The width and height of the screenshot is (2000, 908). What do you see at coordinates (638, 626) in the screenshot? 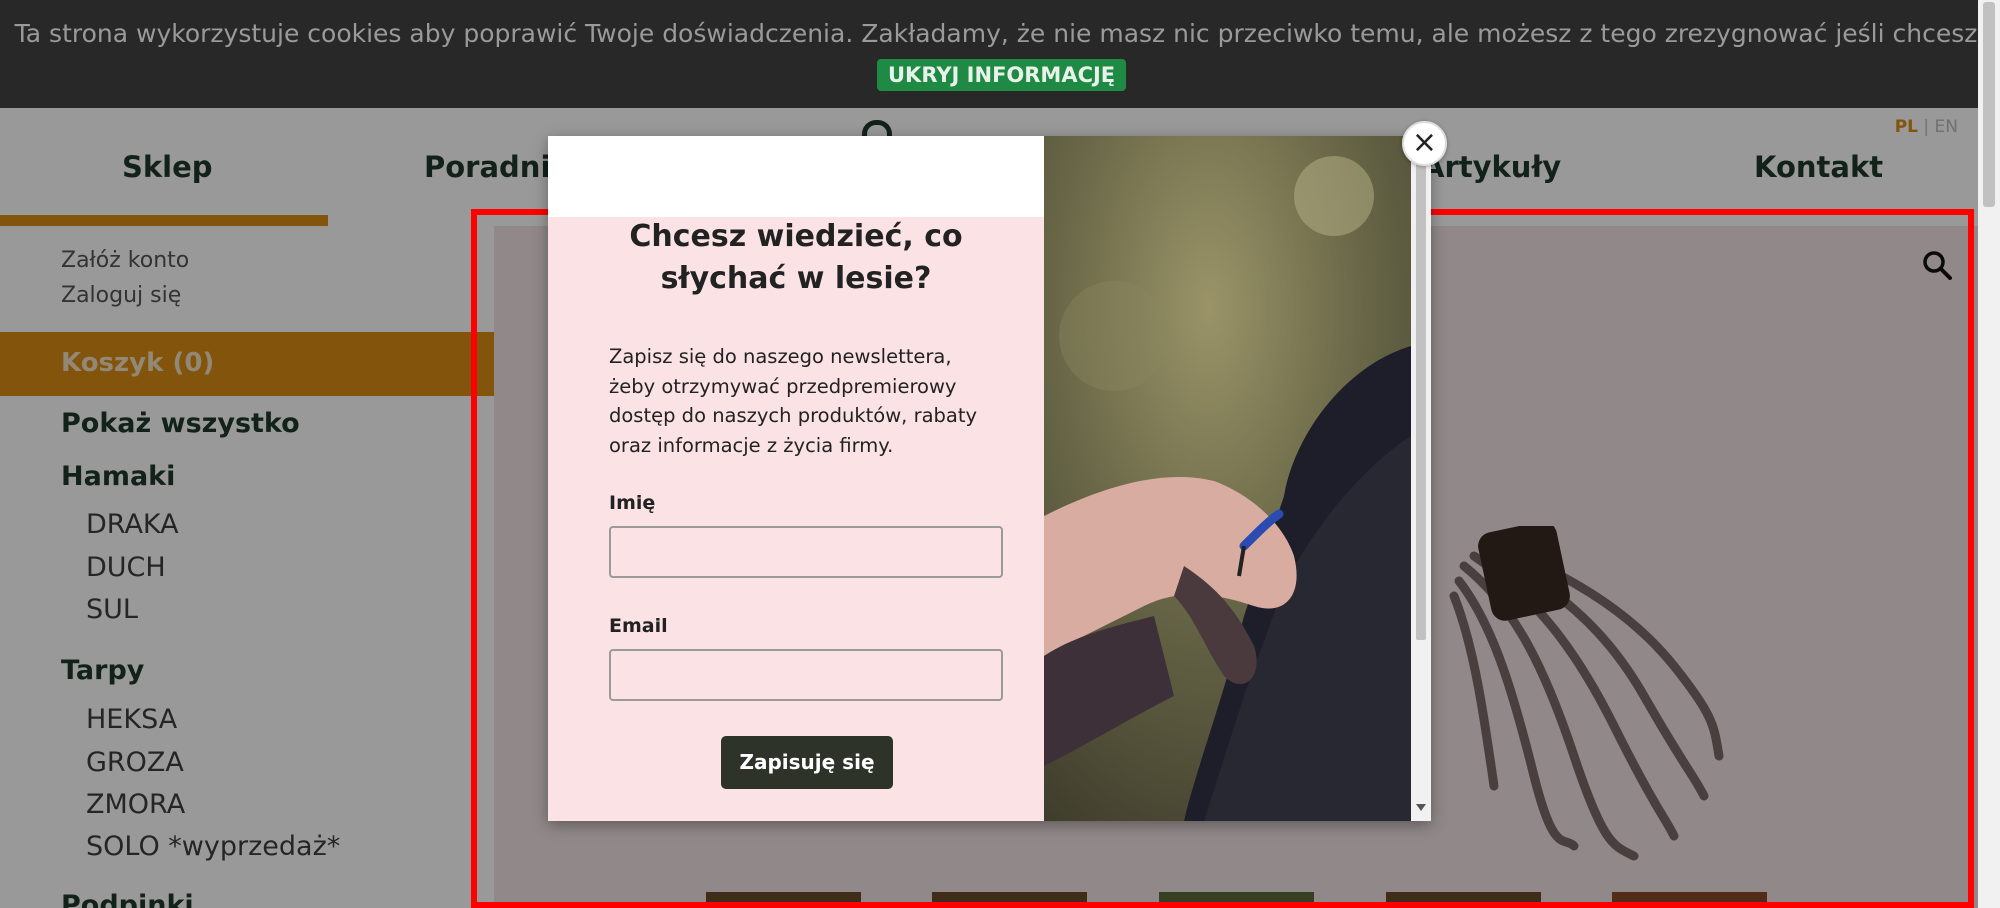
I see `email-label: Email` at bounding box center [638, 626].